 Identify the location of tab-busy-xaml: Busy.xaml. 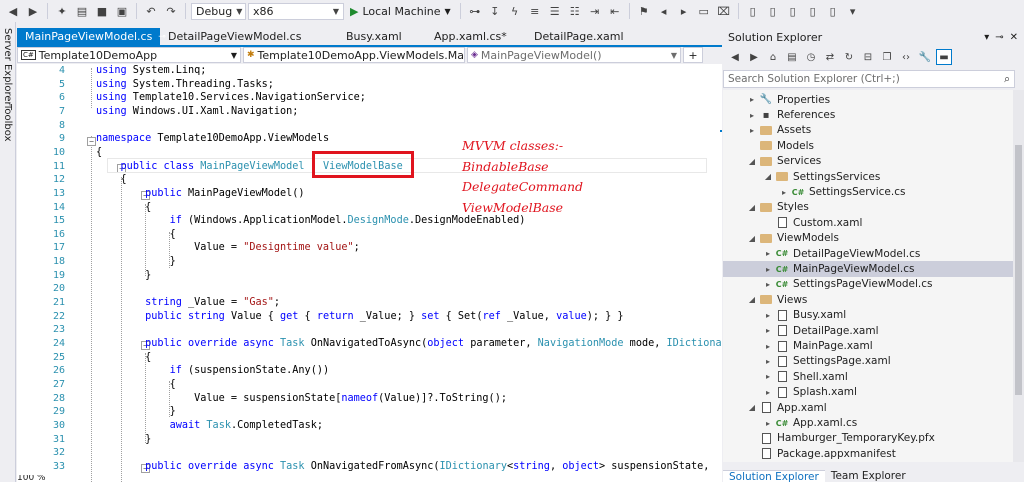
(382, 36).